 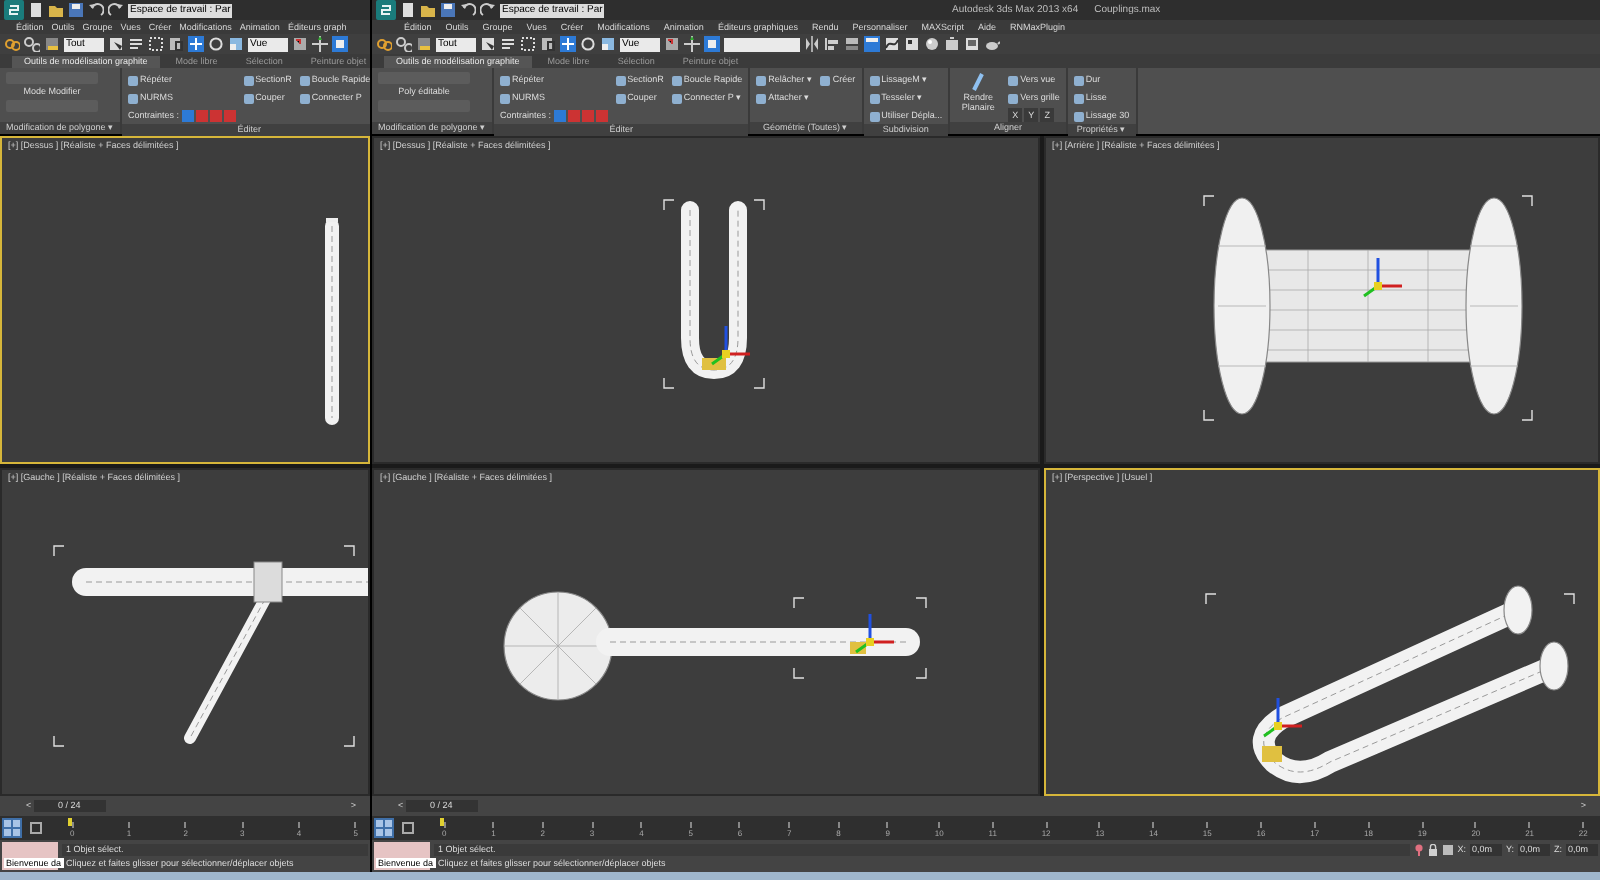 What do you see at coordinates (978, 82) in the screenshot?
I see `plane-icon` at bounding box center [978, 82].